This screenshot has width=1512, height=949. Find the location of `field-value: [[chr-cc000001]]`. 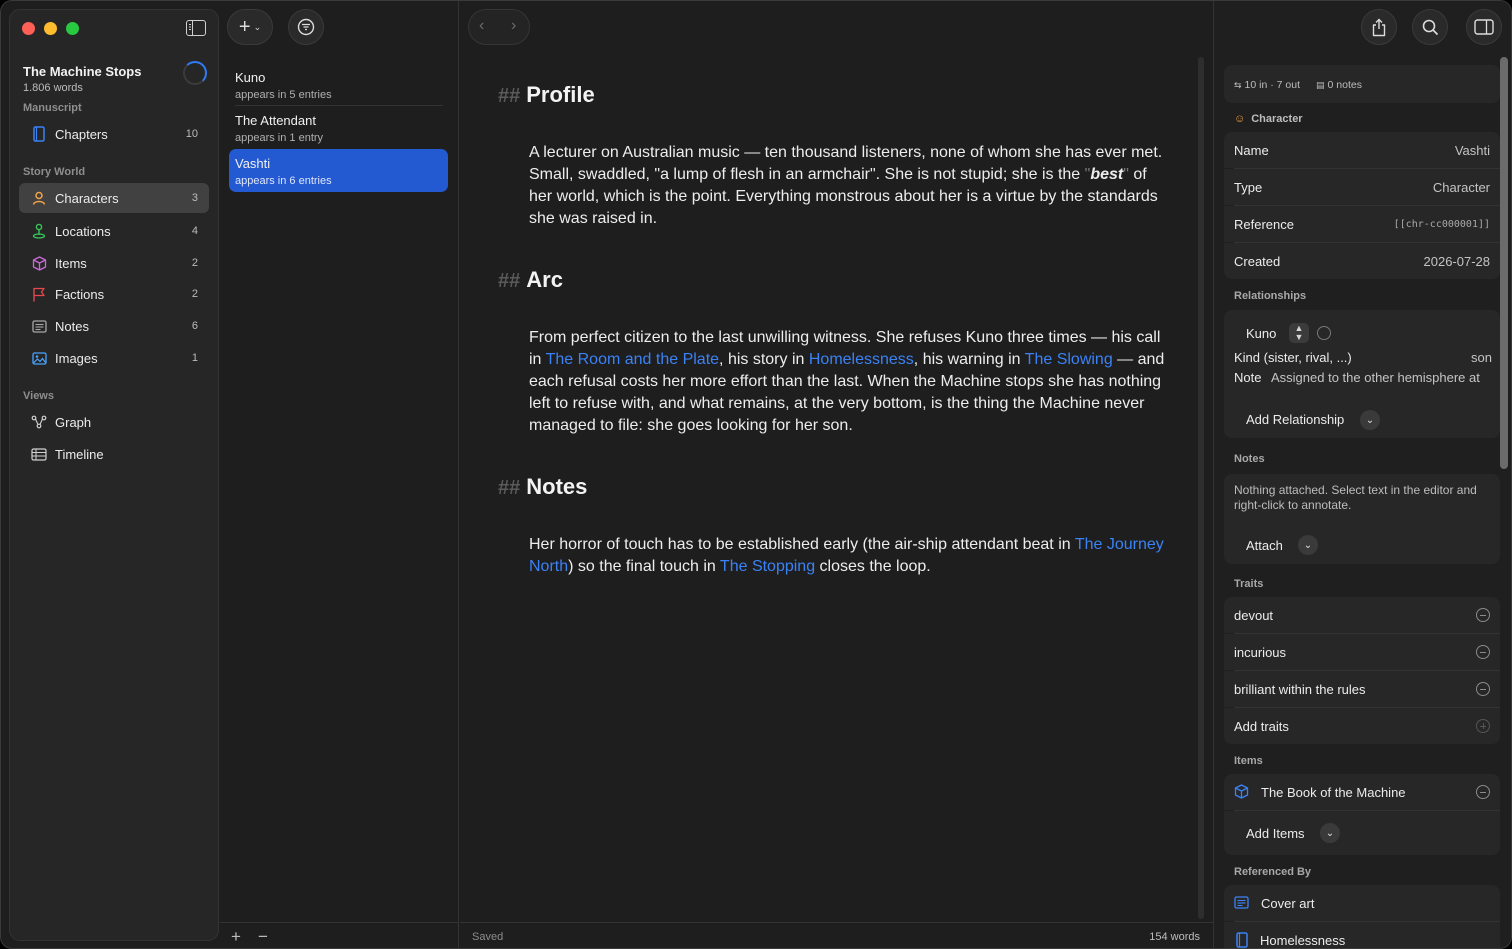

field-value: [[chr-cc000001]] is located at coordinates (1442, 224).